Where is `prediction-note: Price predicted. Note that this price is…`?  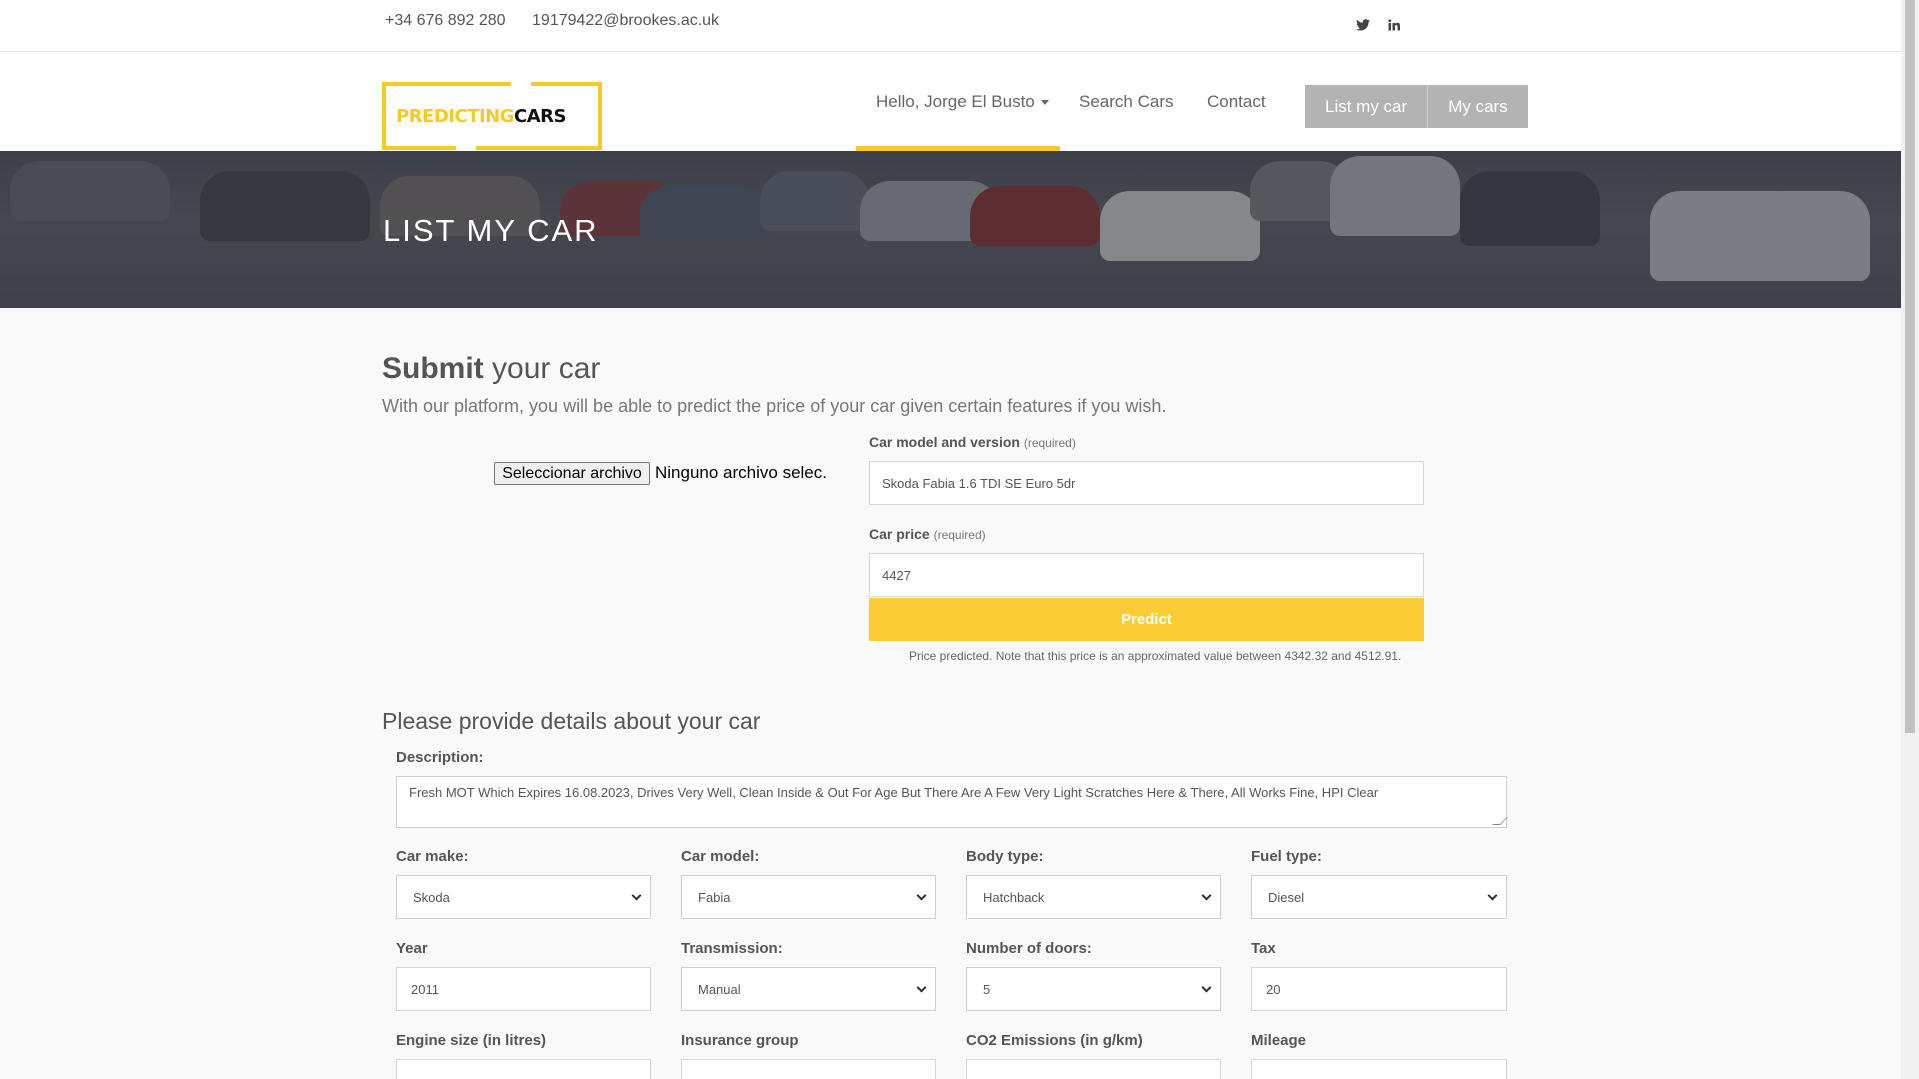
prediction-note: Price predicted. Note that this price is… is located at coordinates (1155, 656).